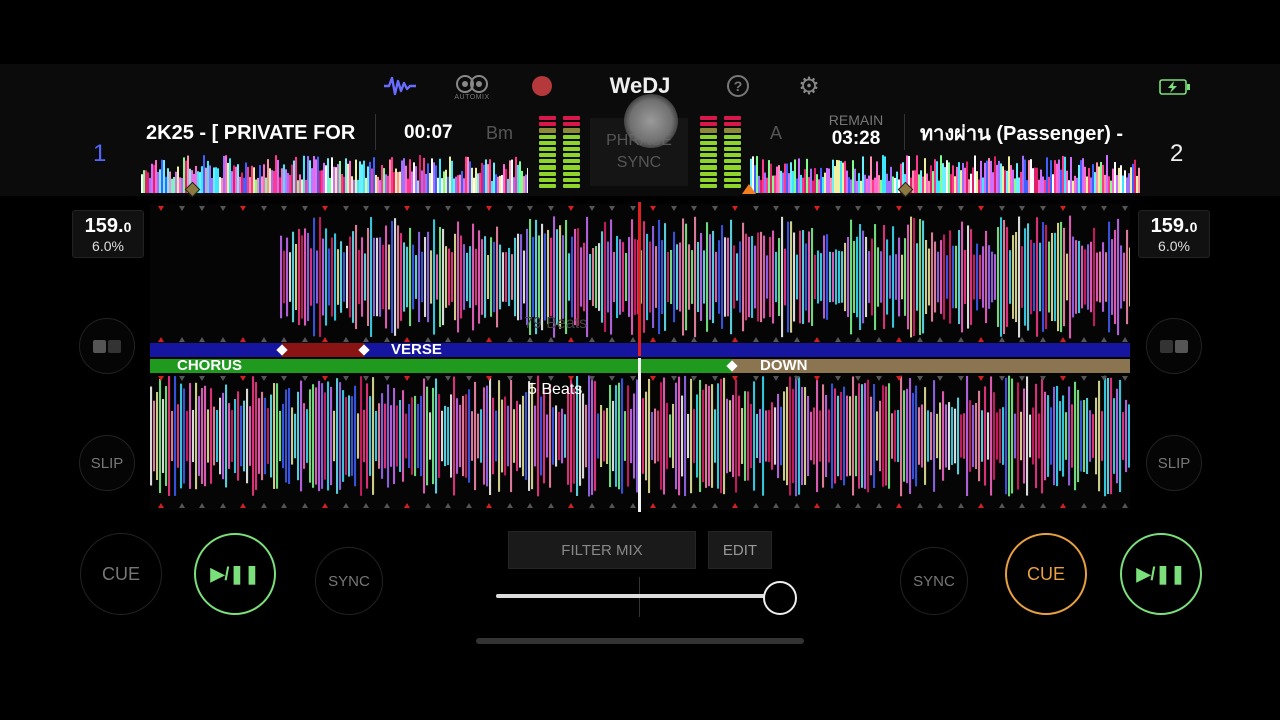 This screenshot has width=1280, height=720. I want to click on deck1-play-pause-button: ▶/❚❚, so click(235, 574).